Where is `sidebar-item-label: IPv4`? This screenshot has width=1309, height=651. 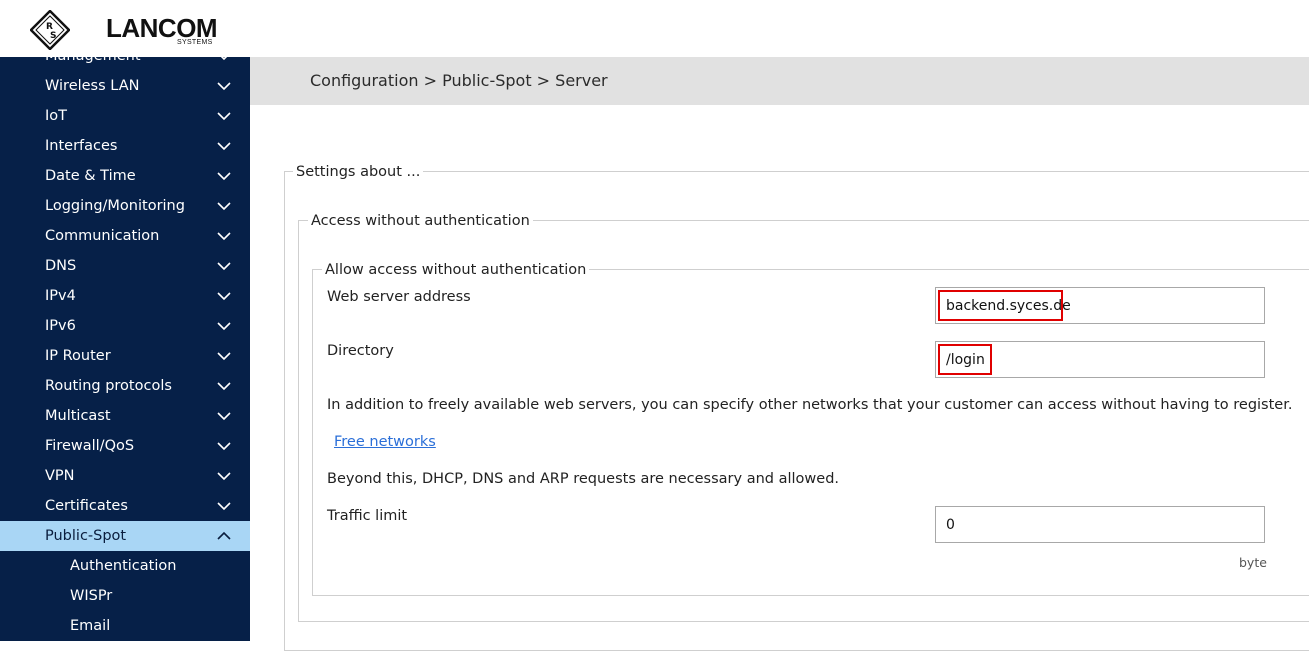
sidebar-item-label: IPv4 is located at coordinates (60, 296).